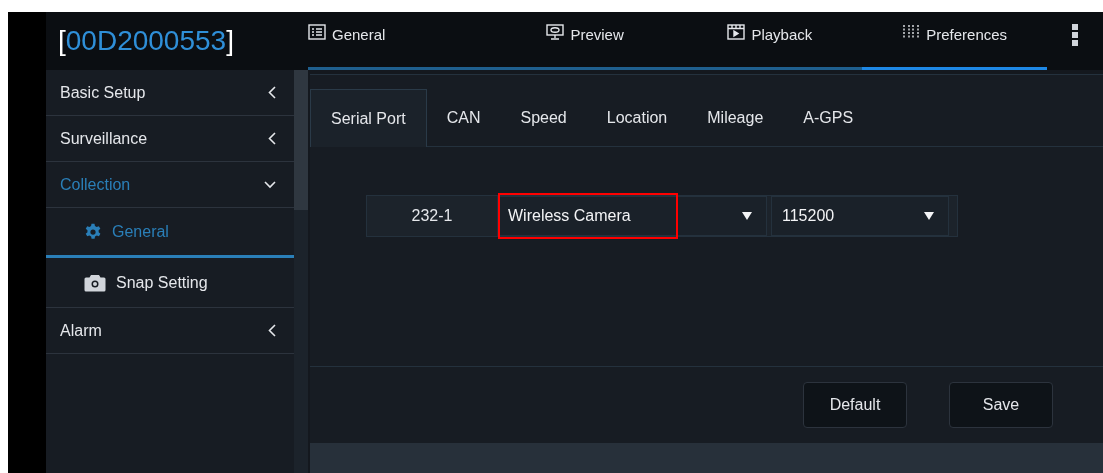  Describe the element at coordinates (1075, 35) in the screenshot. I see `more-menu-icon` at that location.